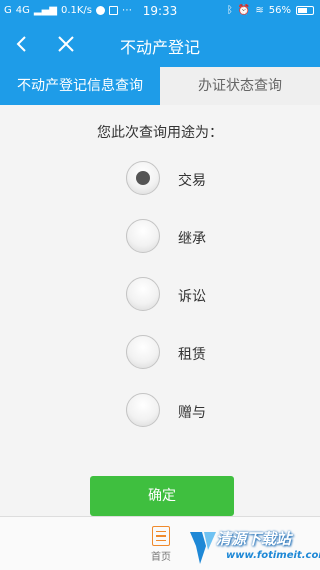 Image resolution: width=320 pixels, height=570 pixels. I want to click on tab-registration-info-query: 不动产登记信息查询, so click(80, 86).